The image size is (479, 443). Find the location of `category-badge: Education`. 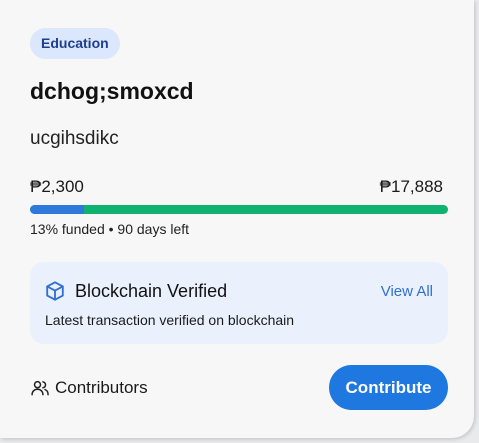

category-badge: Education is located at coordinates (75, 43).